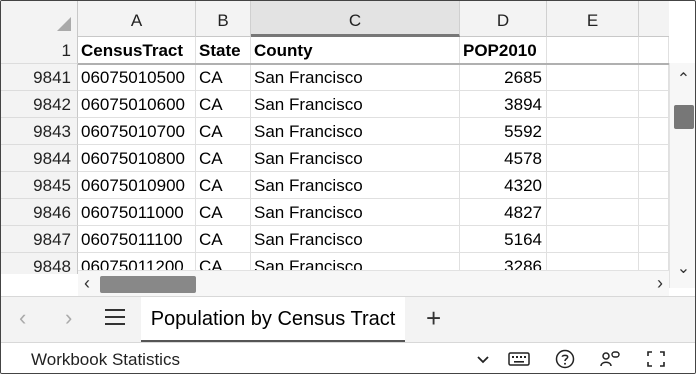 This screenshot has height=374, width=696. What do you see at coordinates (355, 50) in the screenshot?
I see `header-cell: County` at bounding box center [355, 50].